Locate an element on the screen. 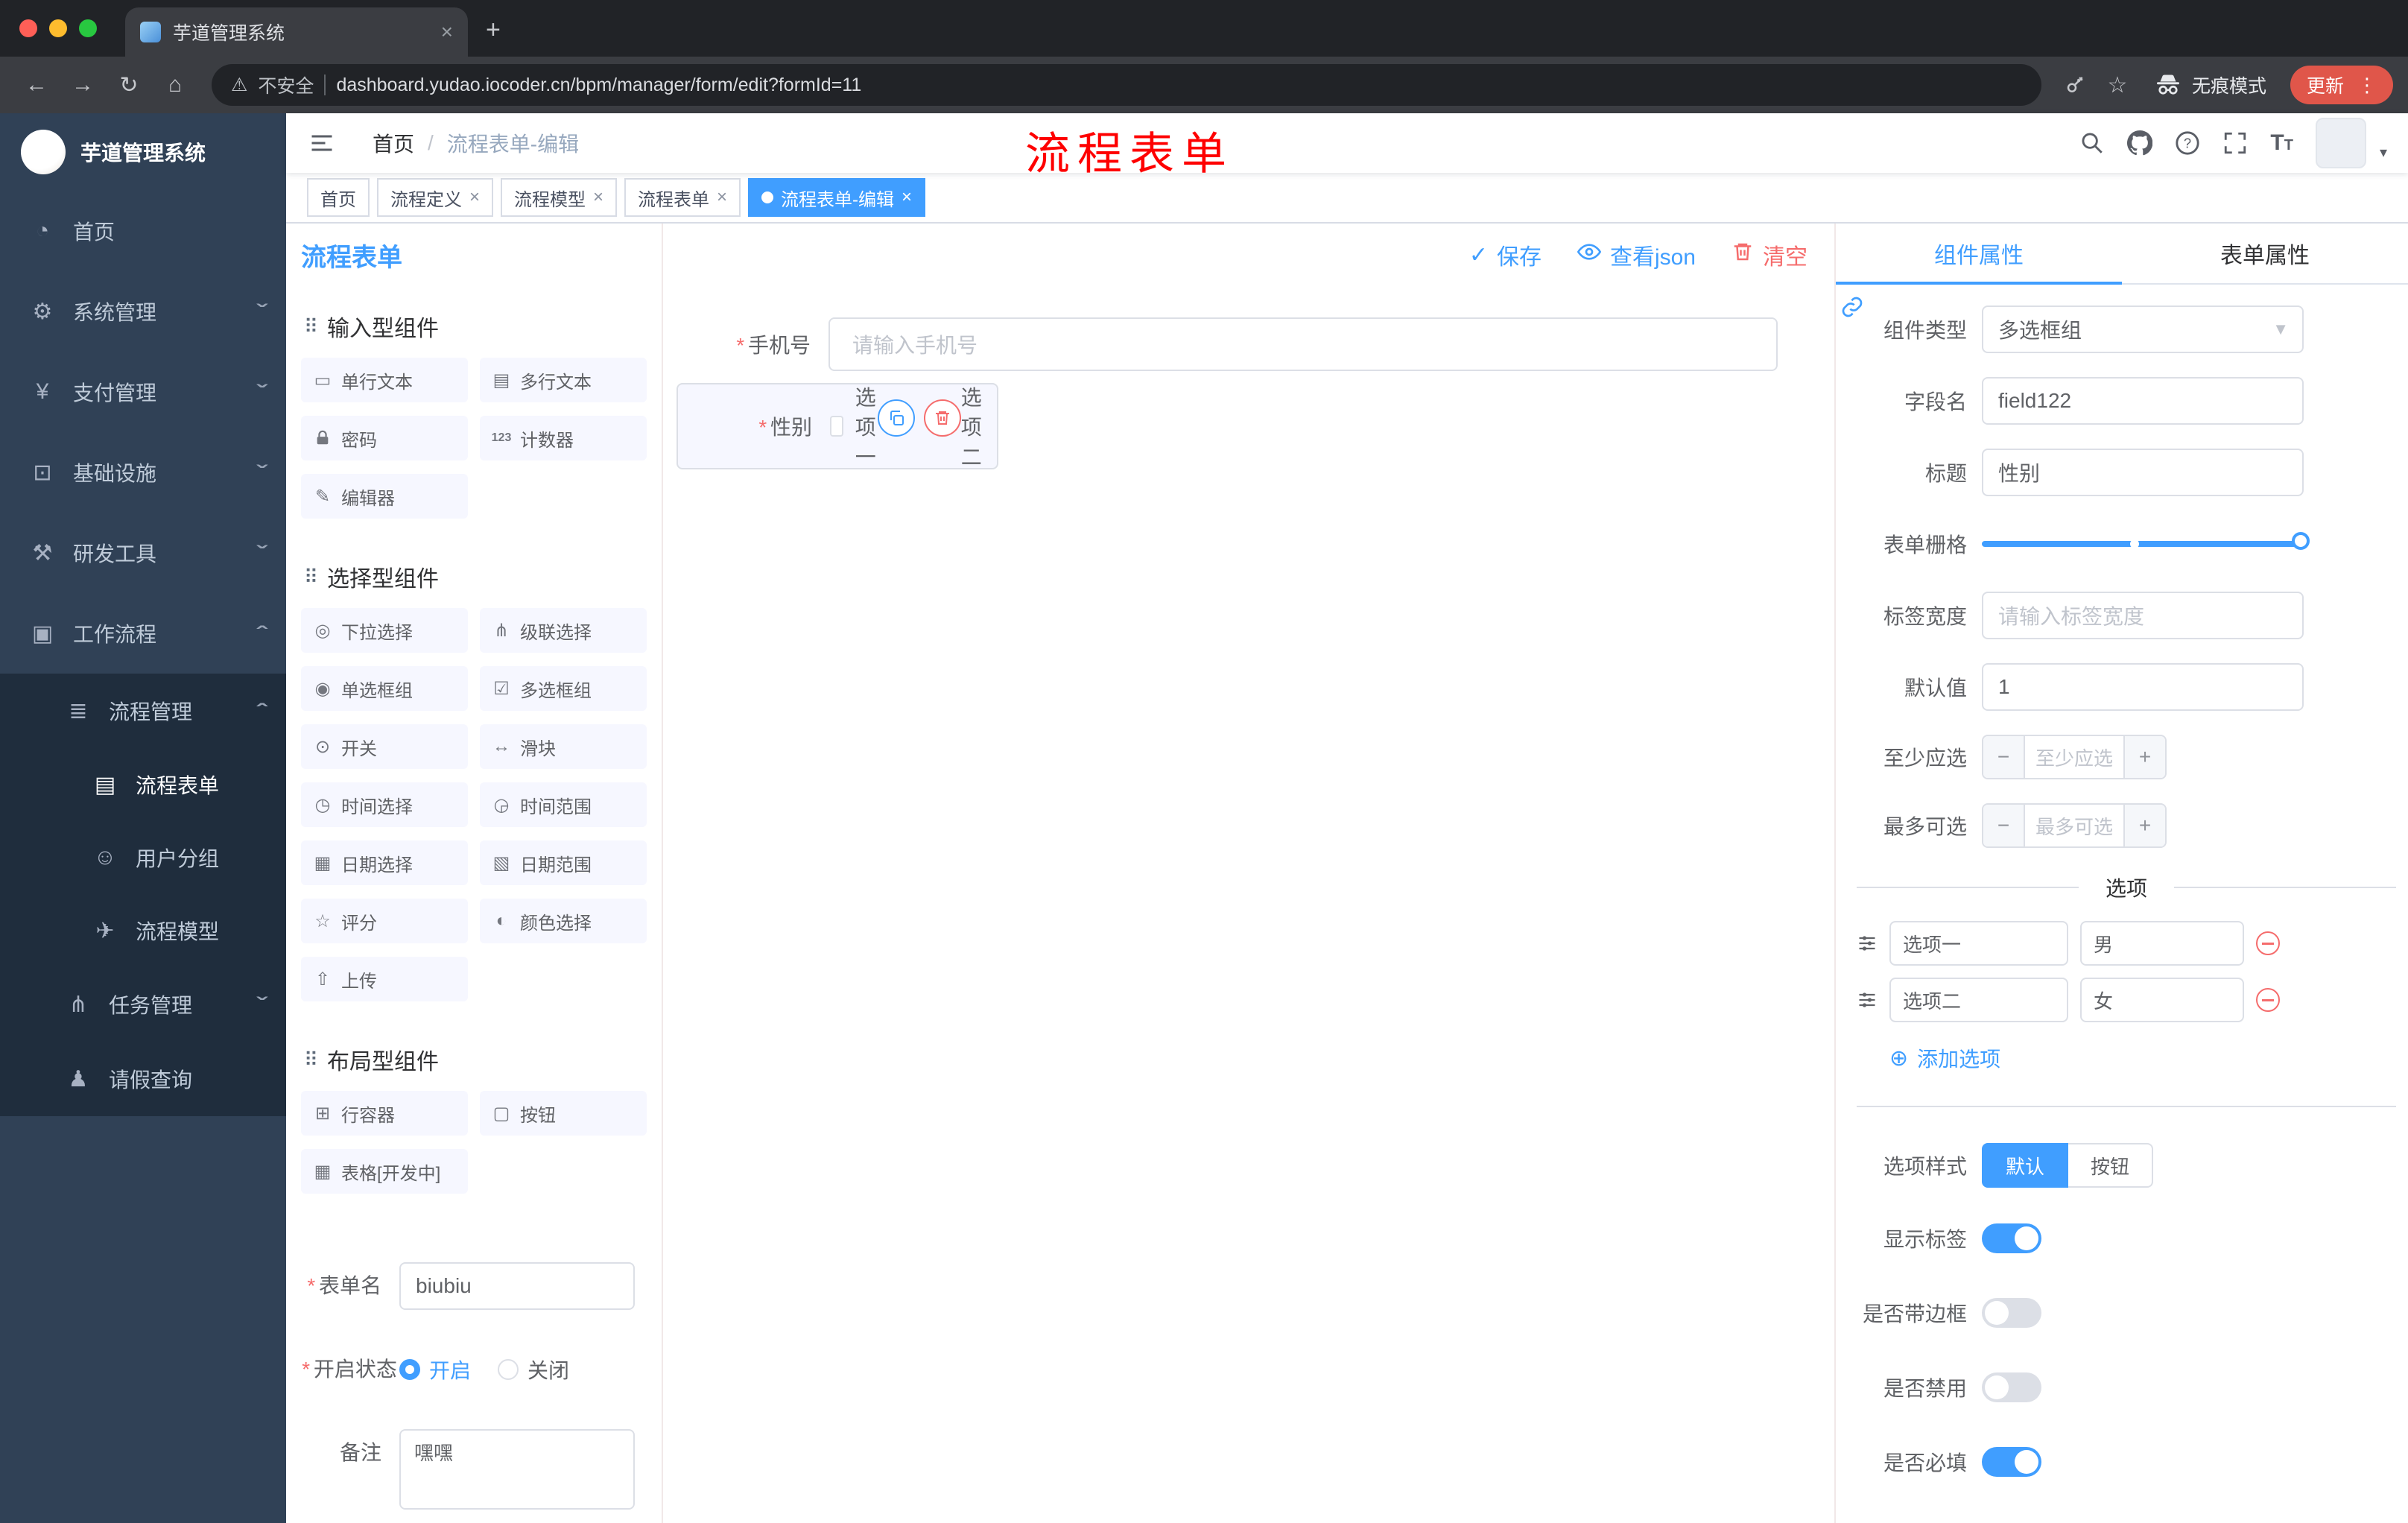  palette-item-editor: ✎ 编辑器 is located at coordinates (384, 497).